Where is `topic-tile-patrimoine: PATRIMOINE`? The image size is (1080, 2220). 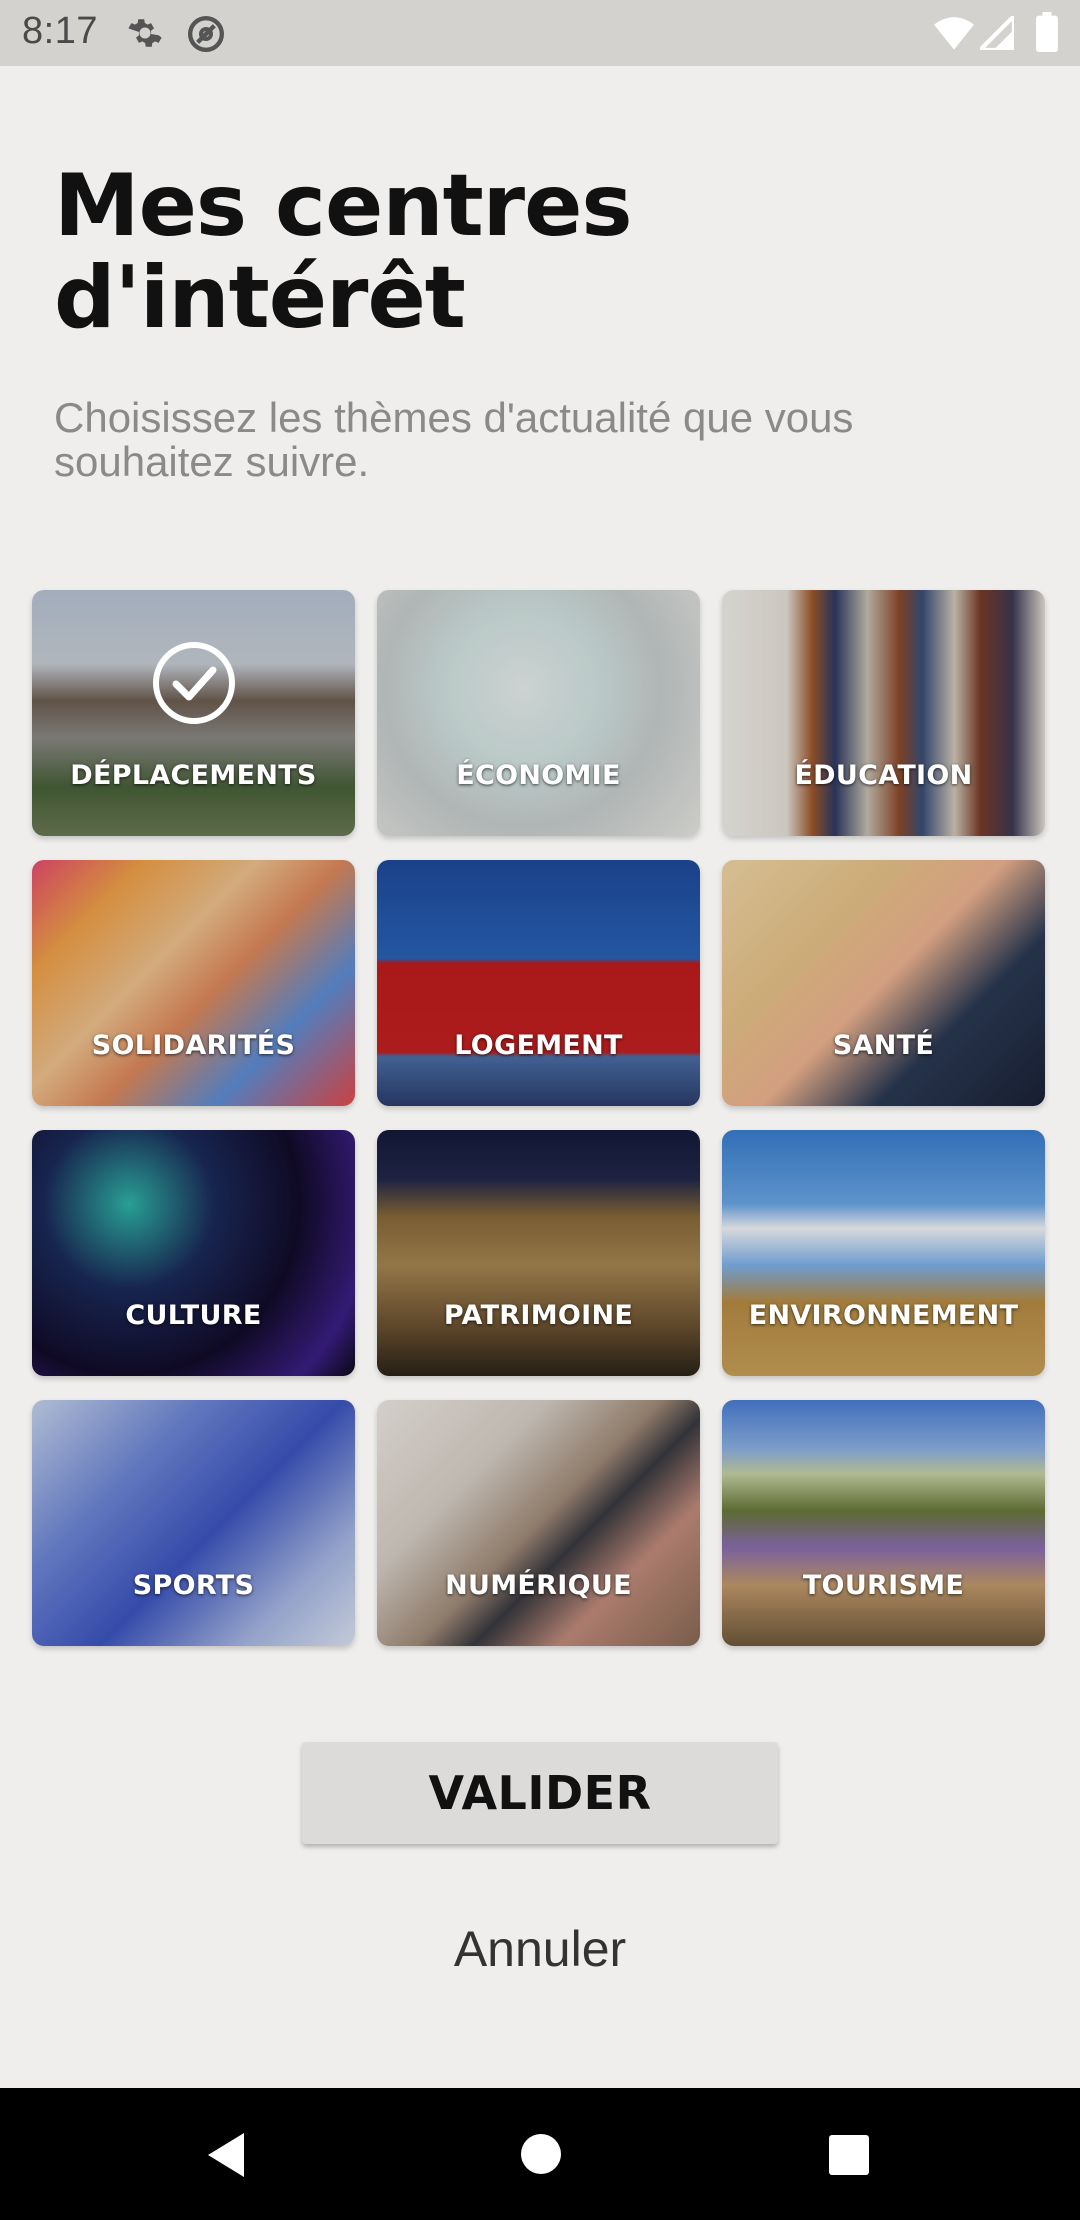
topic-tile-patrimoine: PATRIMOINE is located at coordinates (538, 1253).